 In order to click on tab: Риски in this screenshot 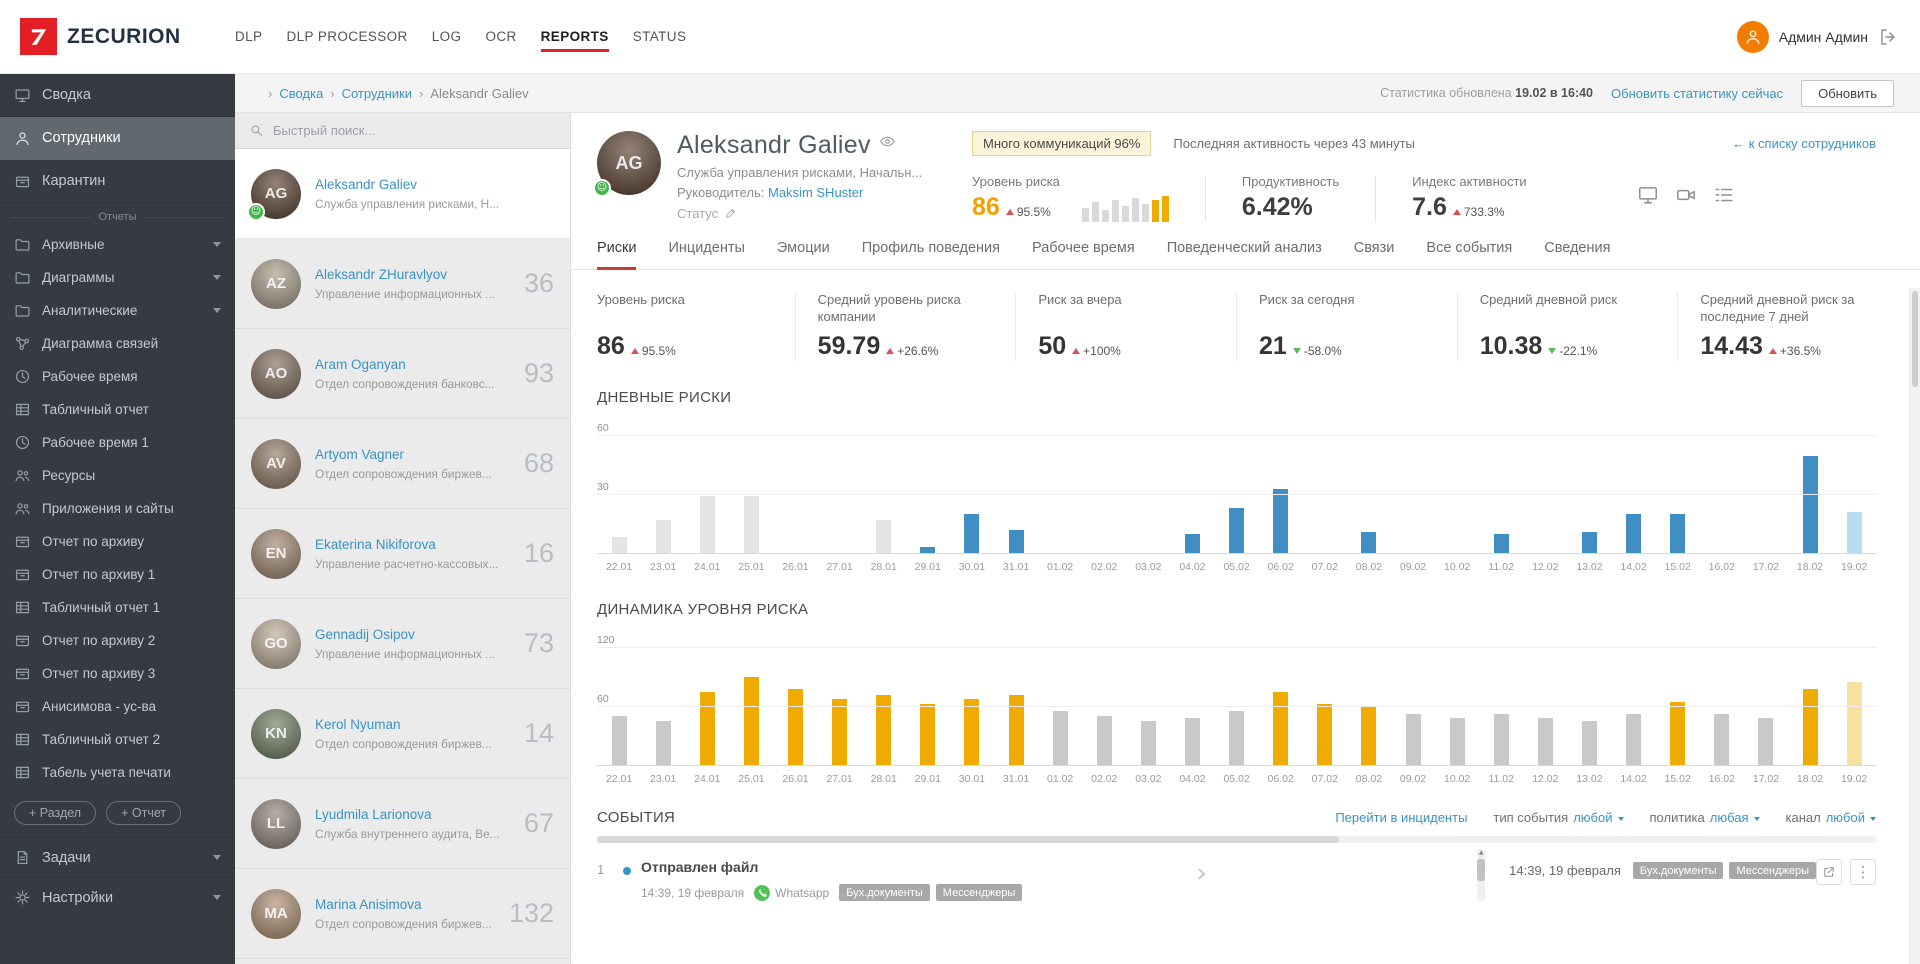, I will do `click(617, 251)`.